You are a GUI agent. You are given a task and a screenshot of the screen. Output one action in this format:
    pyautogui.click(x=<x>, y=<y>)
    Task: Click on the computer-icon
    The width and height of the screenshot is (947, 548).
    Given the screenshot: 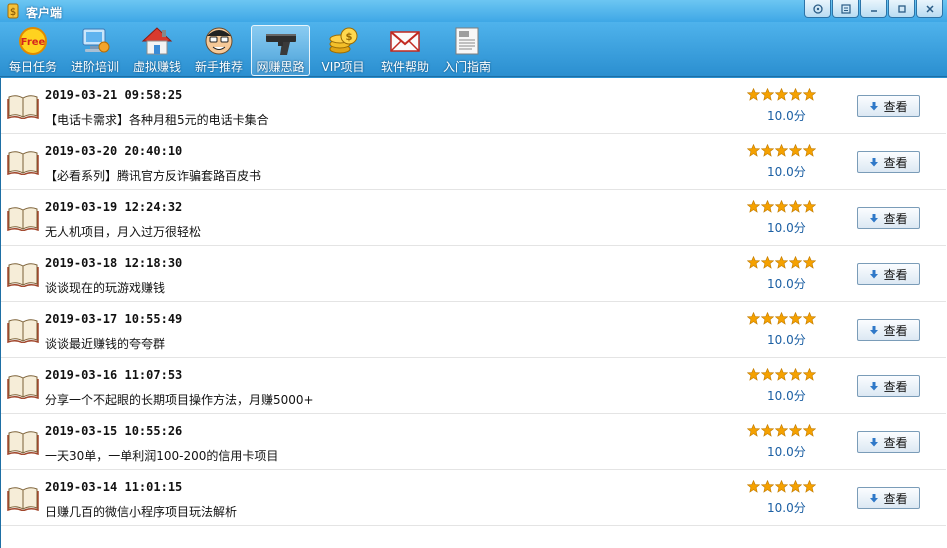 What is the action you would take?
    pyautogui.click(x=96, y=40)
    